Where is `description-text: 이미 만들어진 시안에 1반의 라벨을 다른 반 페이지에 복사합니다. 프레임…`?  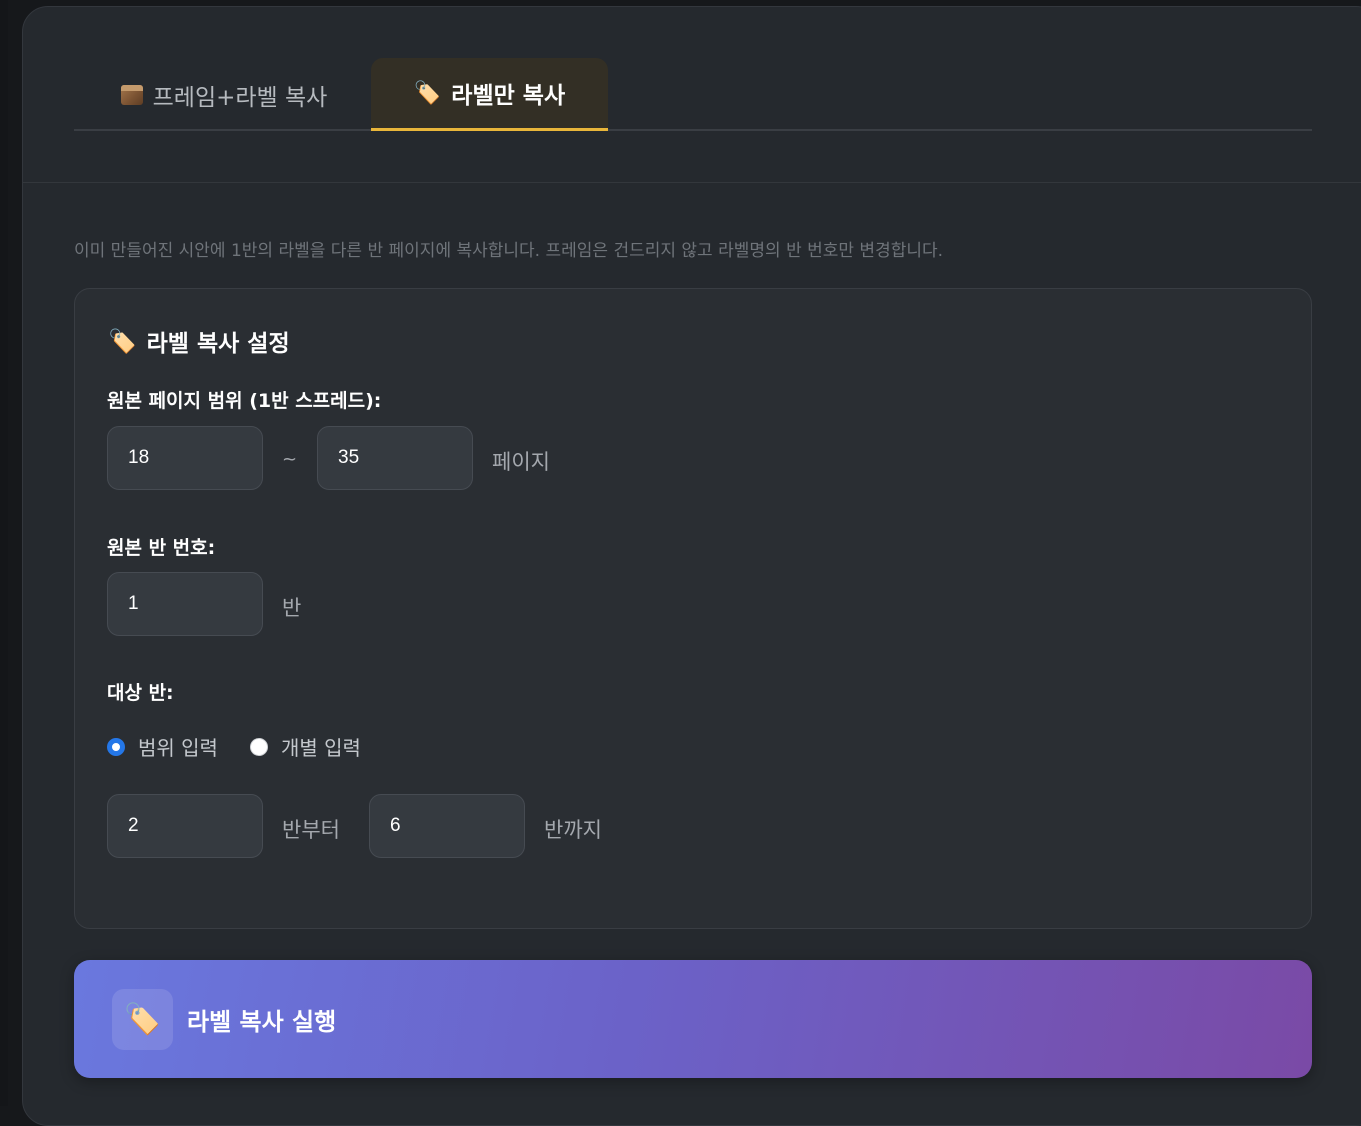
description-text: 이미 만들어진 시안에 1반의 라벨을 다른 반 페이지에 복사합니다. 프레임… is located at coordinates (509, 251).